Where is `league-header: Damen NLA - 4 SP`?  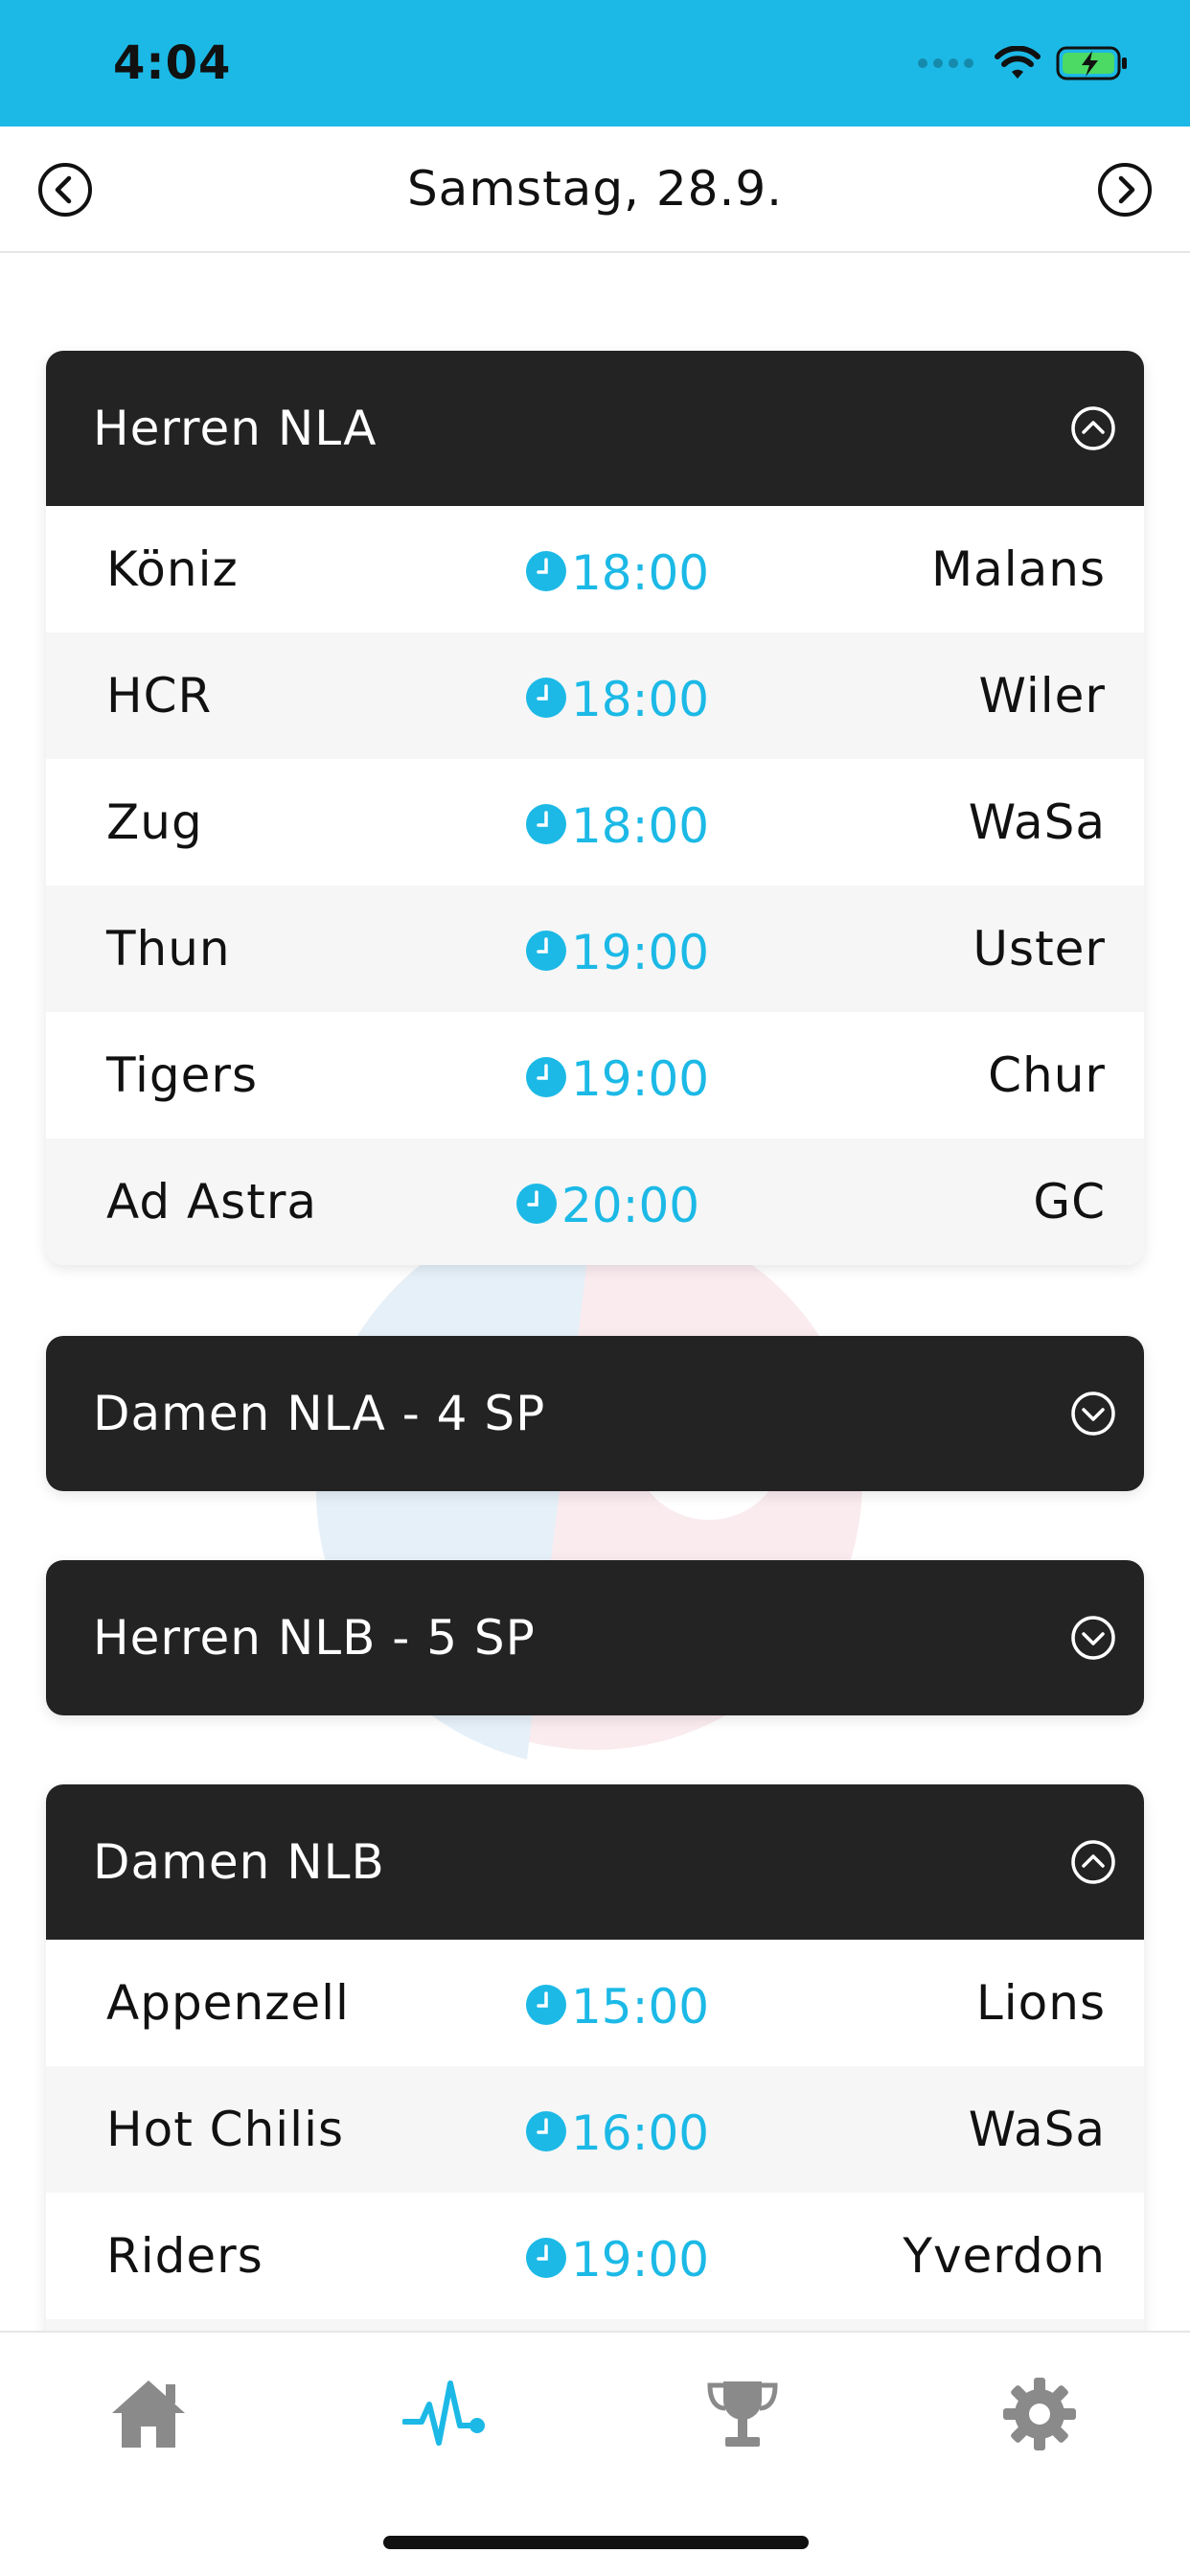
league-header: Damen NLA - 4 SP is located at coordinates (595, 1413).